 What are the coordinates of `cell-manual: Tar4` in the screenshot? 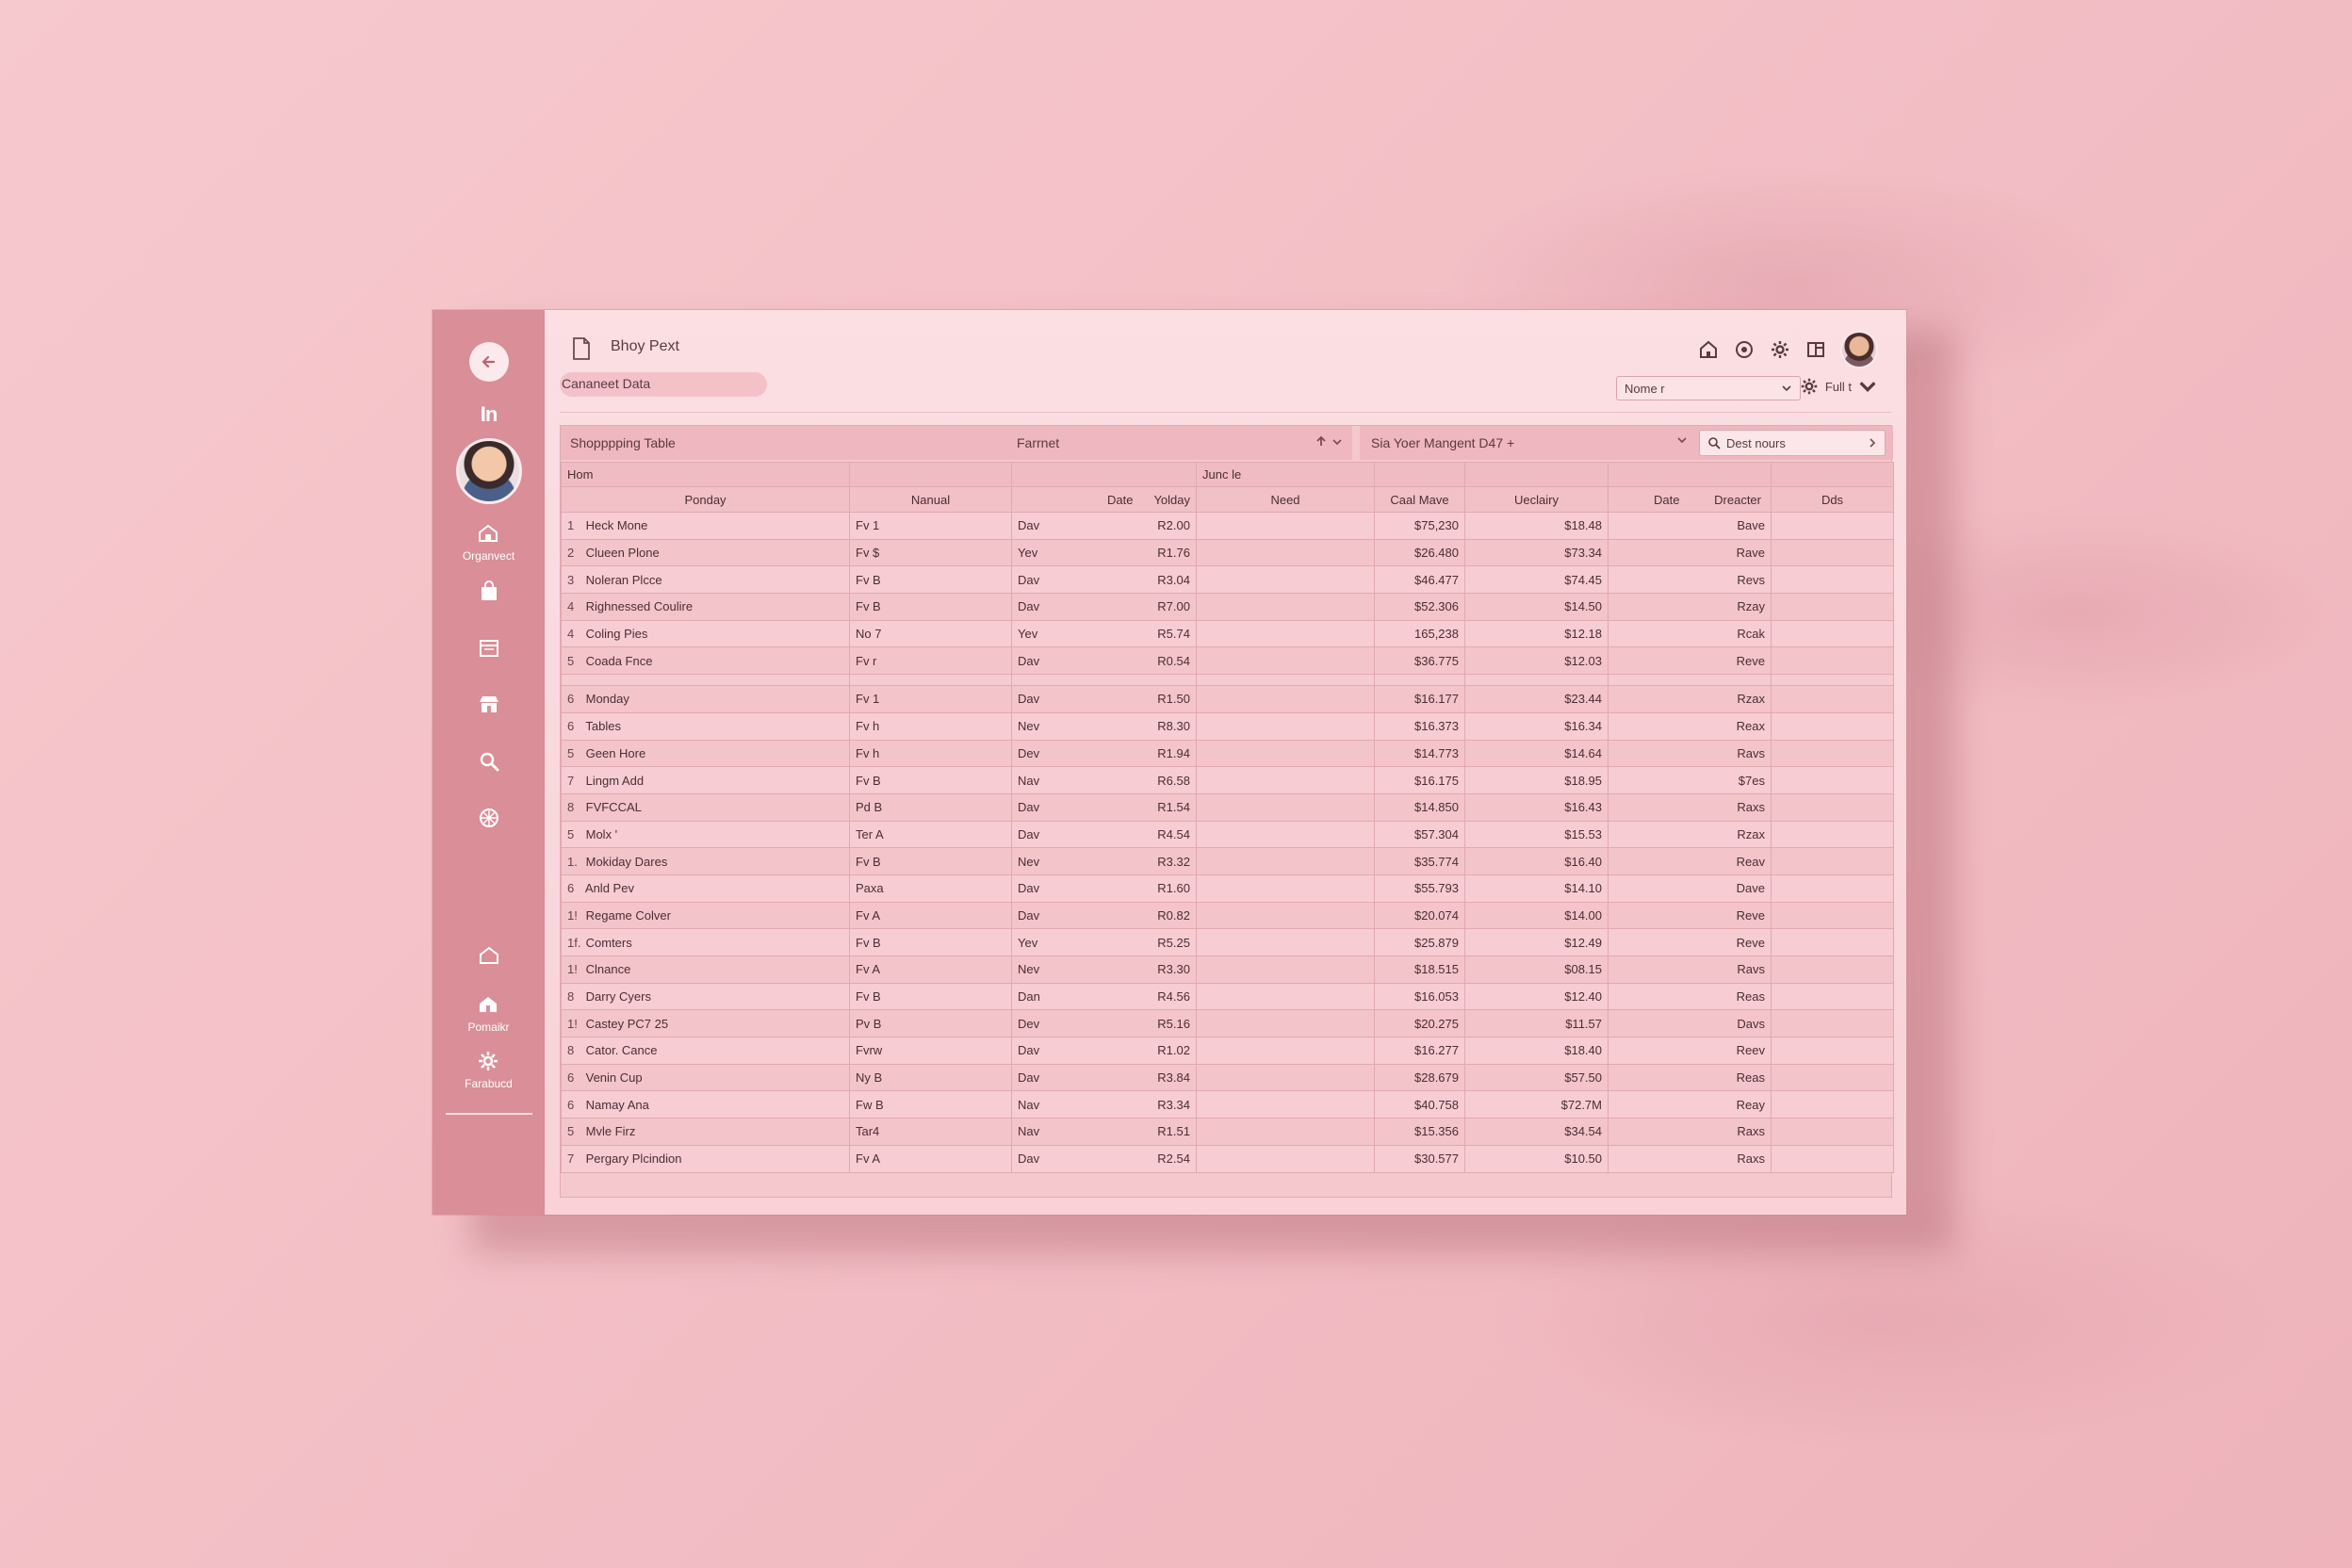 It's located at (930, 1132).